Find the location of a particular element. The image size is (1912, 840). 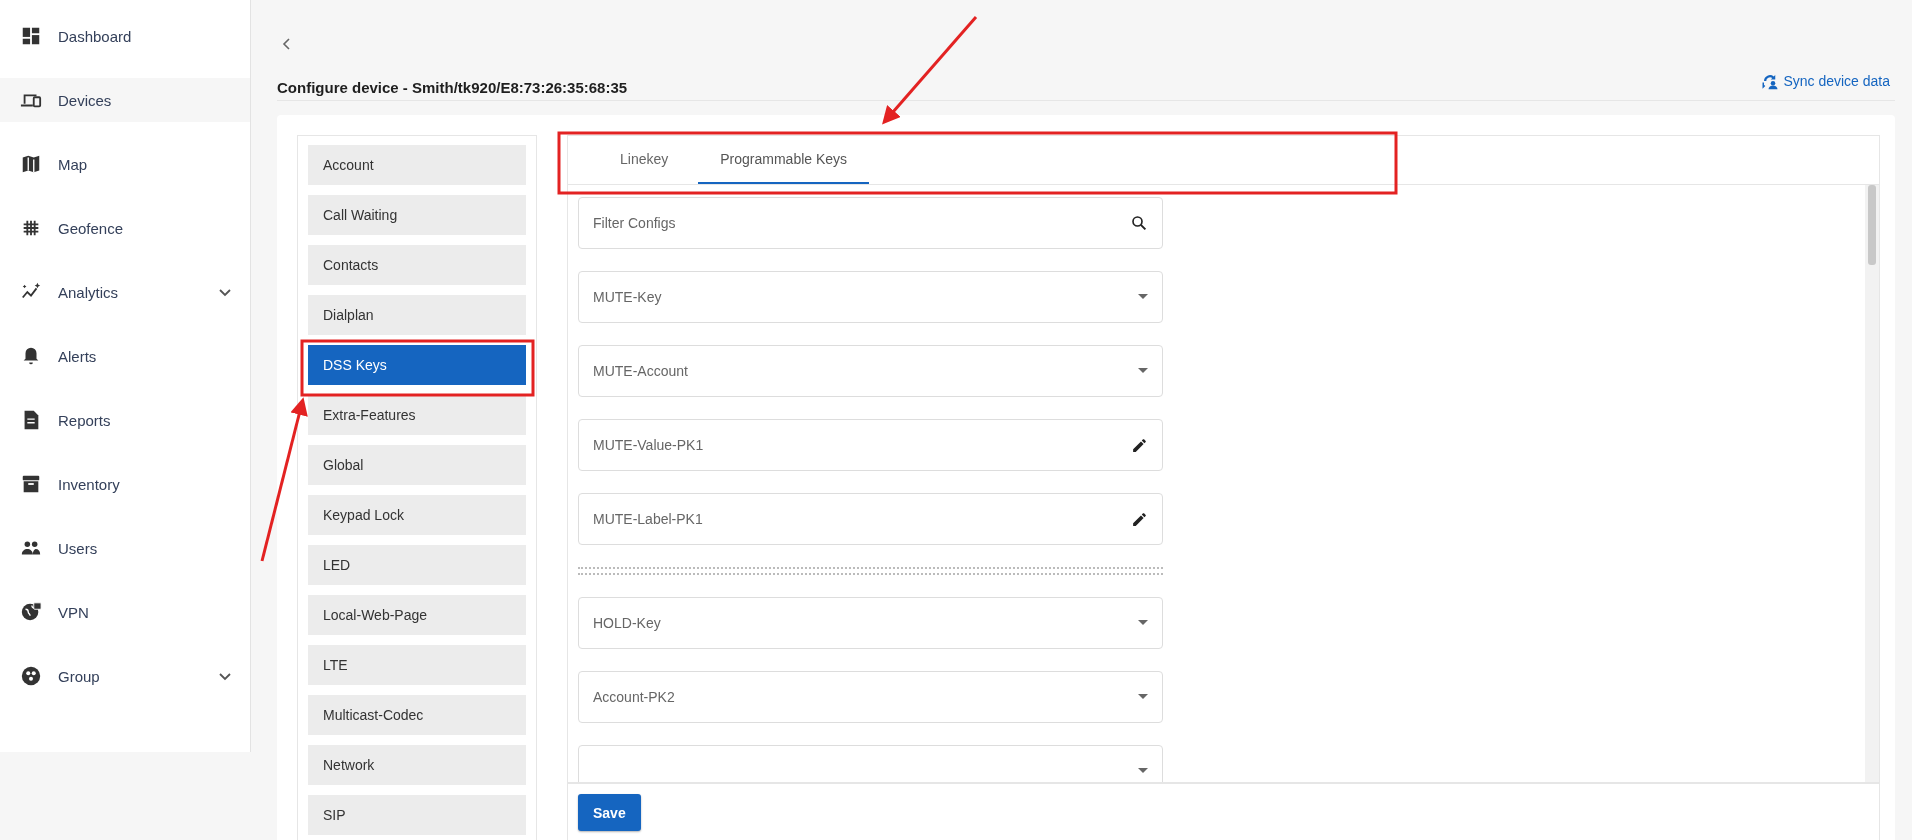

text-field: MUTE-Label-PK1 is located at coordinates (870, 519).